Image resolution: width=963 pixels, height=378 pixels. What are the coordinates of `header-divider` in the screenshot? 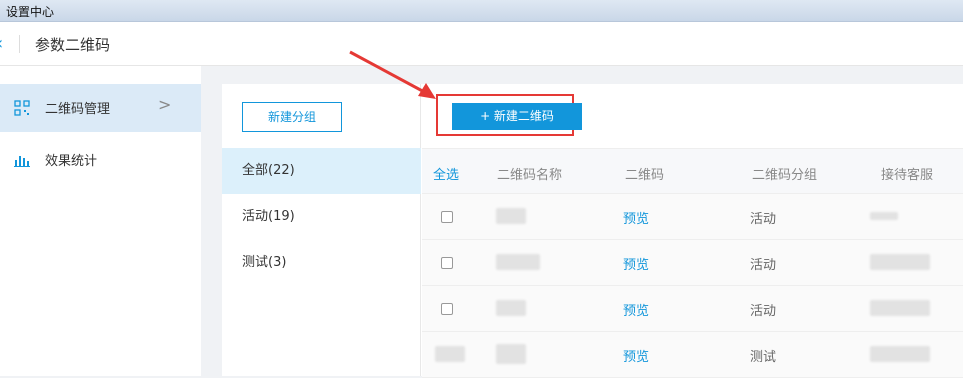 It's located at (19, 44).